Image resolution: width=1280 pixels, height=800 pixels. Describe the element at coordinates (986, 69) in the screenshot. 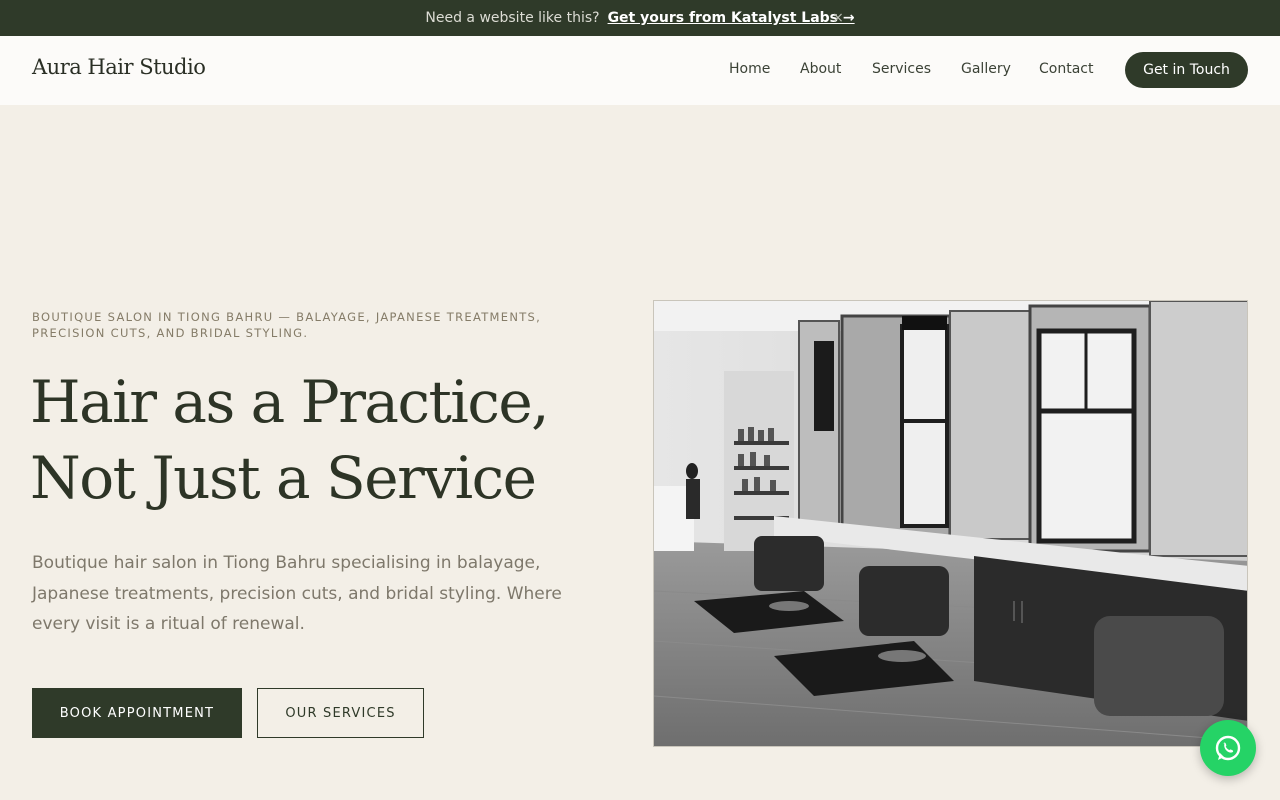

I see `nav-item-gallery: Gallery` at that location.